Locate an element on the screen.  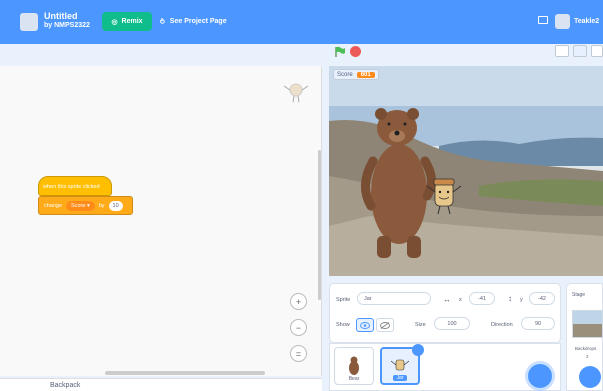
fullscreen-icon is located at coordinates (597, 51).